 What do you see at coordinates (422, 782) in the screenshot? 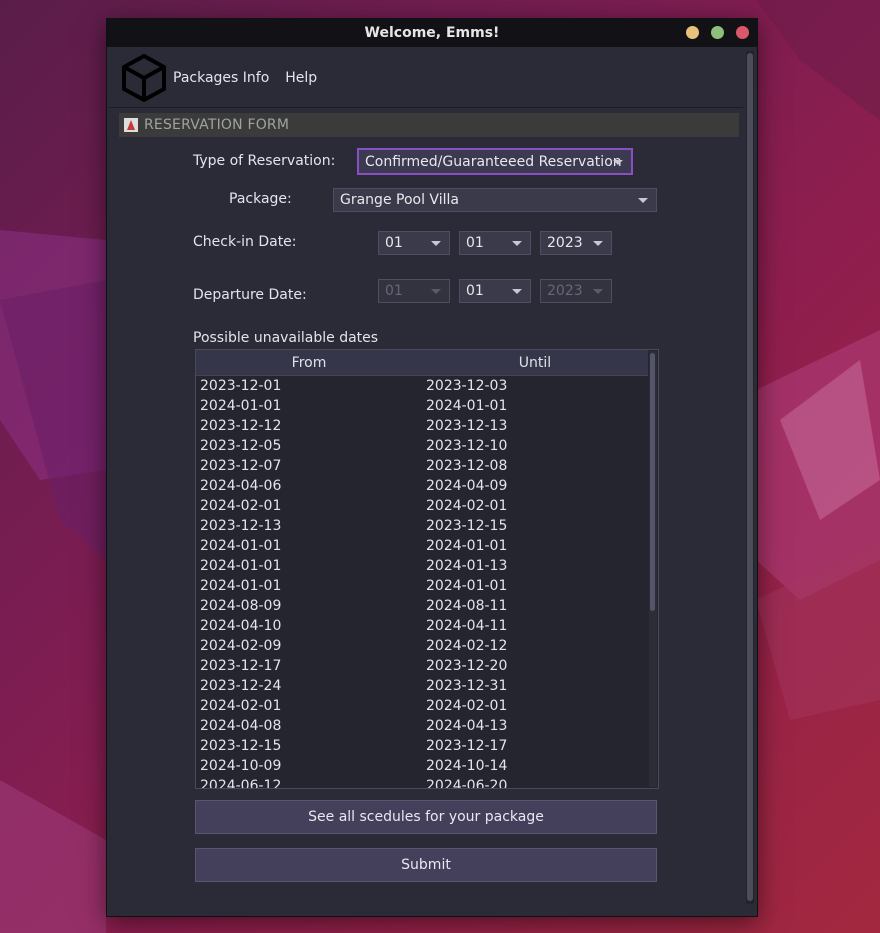
I see `table-row: 2024-06-12 2024-06-20` at bounding box center [422, 782].